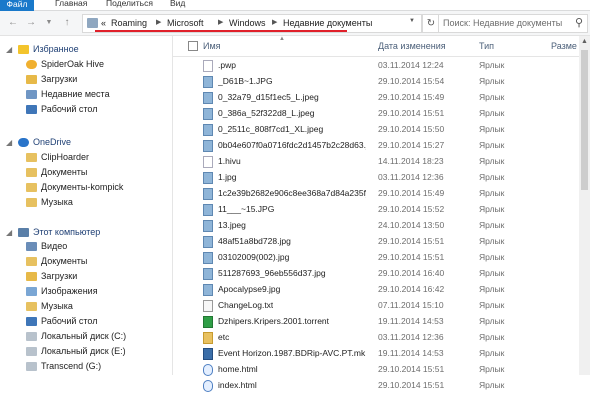 The image size is (590, 394). I want to click on file-row: 1.jpg 03.11.2014 12:36 Ярлык, so click(376, 178).